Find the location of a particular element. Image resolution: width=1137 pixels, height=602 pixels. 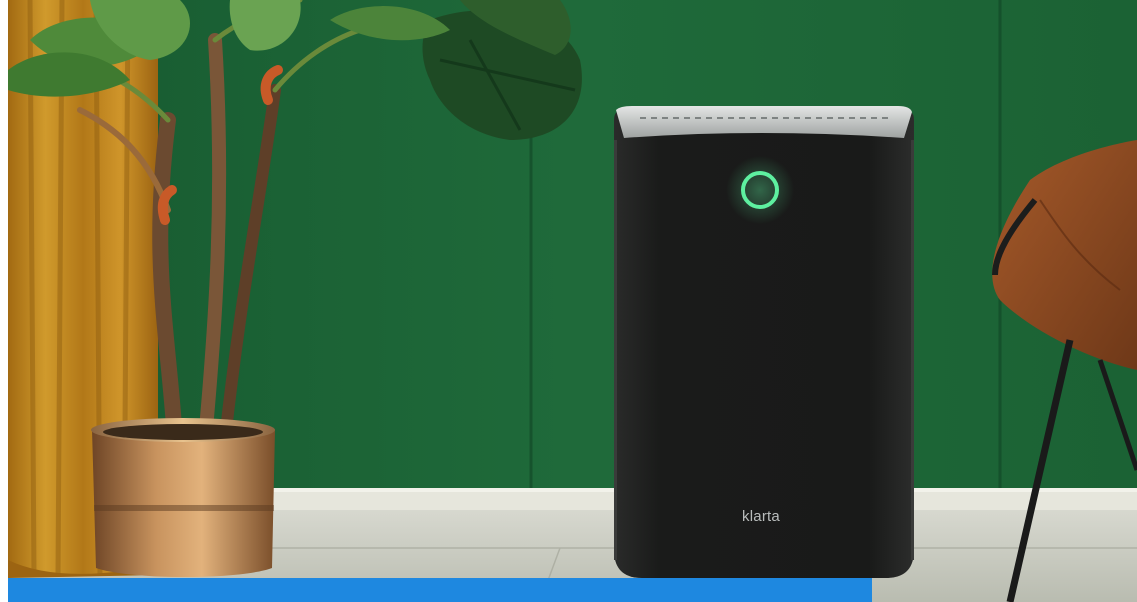

brand-label: klarta is located at coordinates (761, 516).